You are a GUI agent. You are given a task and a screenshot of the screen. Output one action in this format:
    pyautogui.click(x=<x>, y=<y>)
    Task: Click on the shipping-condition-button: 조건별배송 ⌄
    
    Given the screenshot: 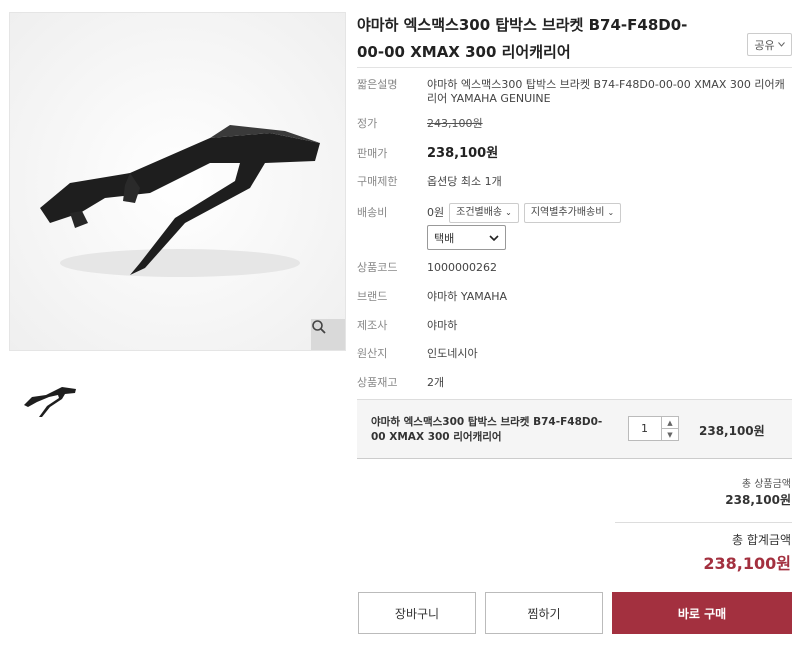 What is the action you would take?
    pyautogui.click(x=484, y=213)
    